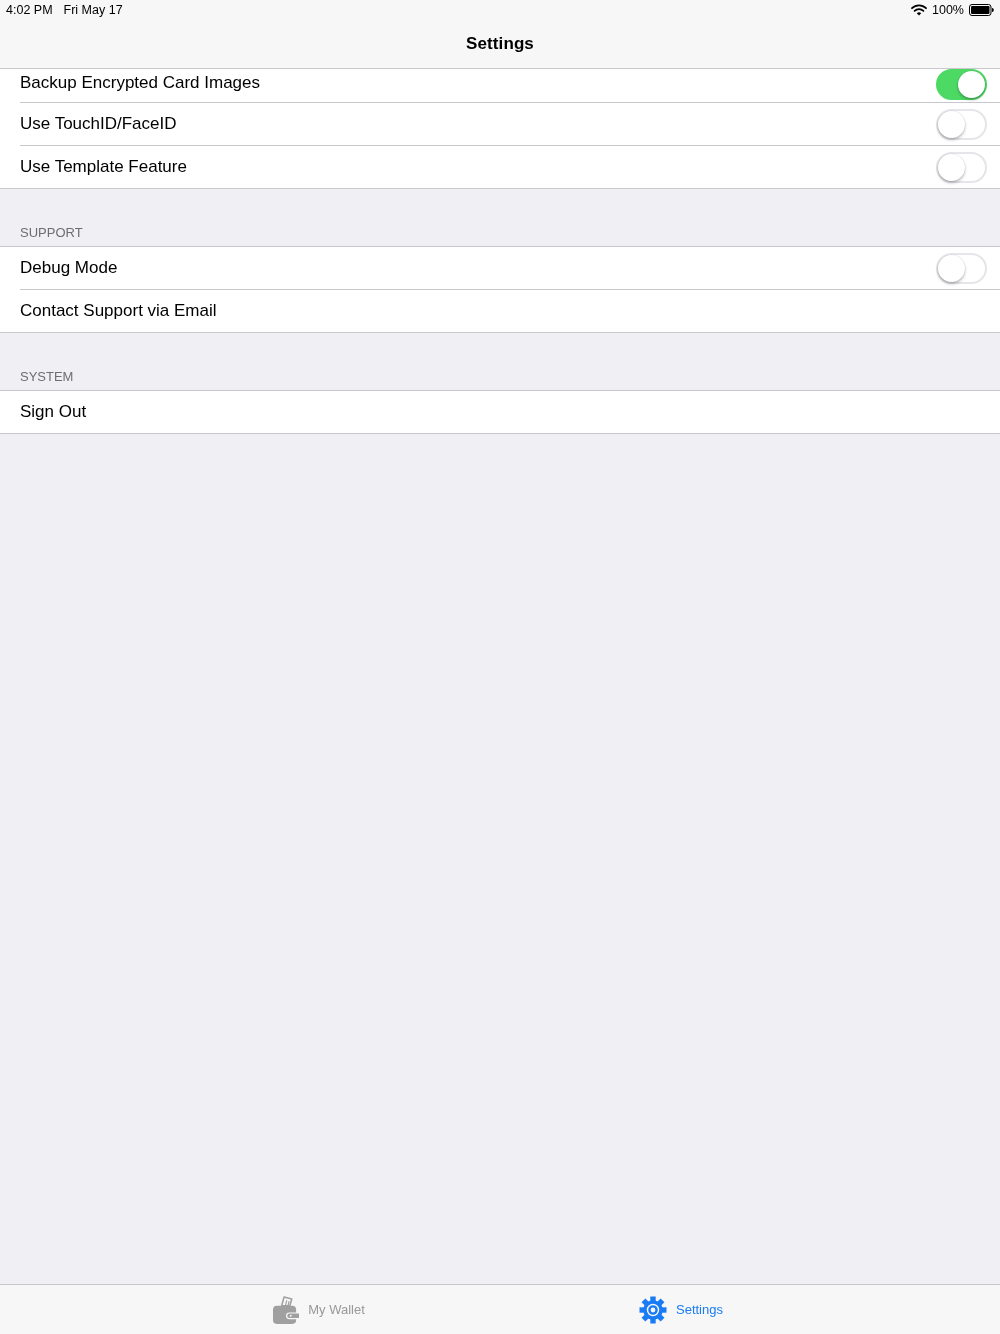 Image resolution: width=1000 pixels, height=1334 pixels. Describe the element at coordinates (961, 84) in the screenshot. I see `toggle-switch` at that location.